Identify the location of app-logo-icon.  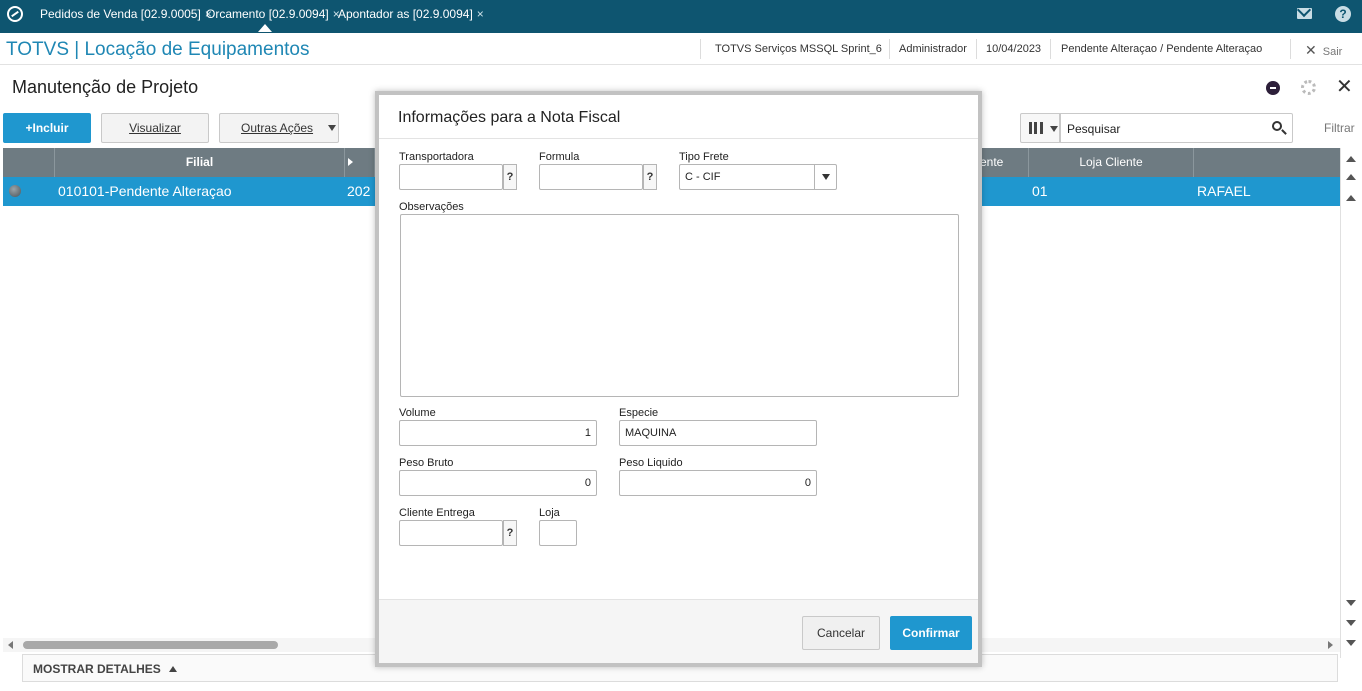
(15, 14).